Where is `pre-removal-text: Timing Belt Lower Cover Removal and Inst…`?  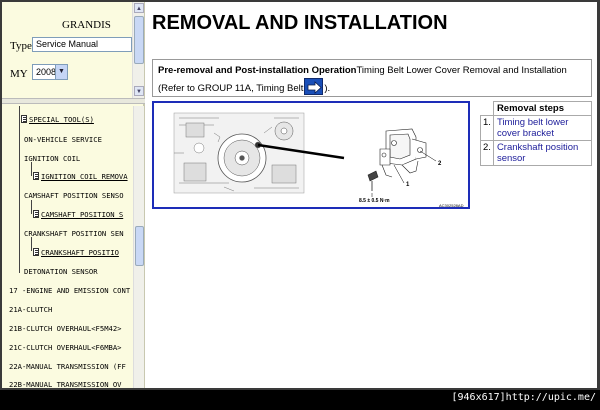 pre-removal-text: Timing Belt Lower Cover Removal and Inst… is located at coordinates (461, 70).